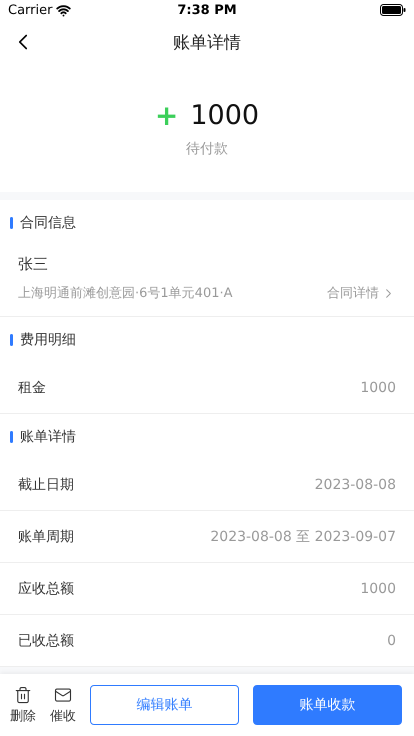  Describe the element at coordinates (46, 641) in the screenshot. I see `row-label: 已收总额` at that location.